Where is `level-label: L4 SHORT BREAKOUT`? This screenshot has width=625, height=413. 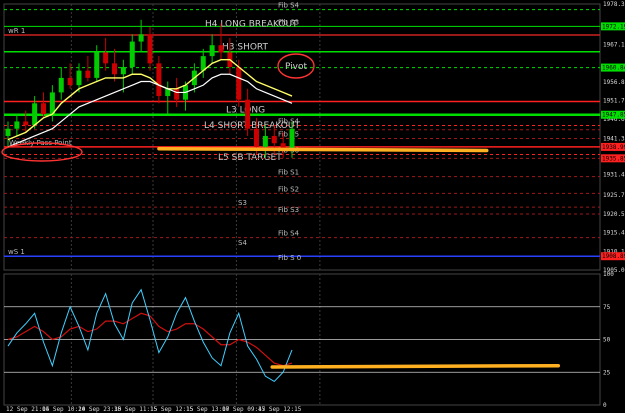 level-label: L4 SHORT BREAKOUT is located at coordinates (252, 126).